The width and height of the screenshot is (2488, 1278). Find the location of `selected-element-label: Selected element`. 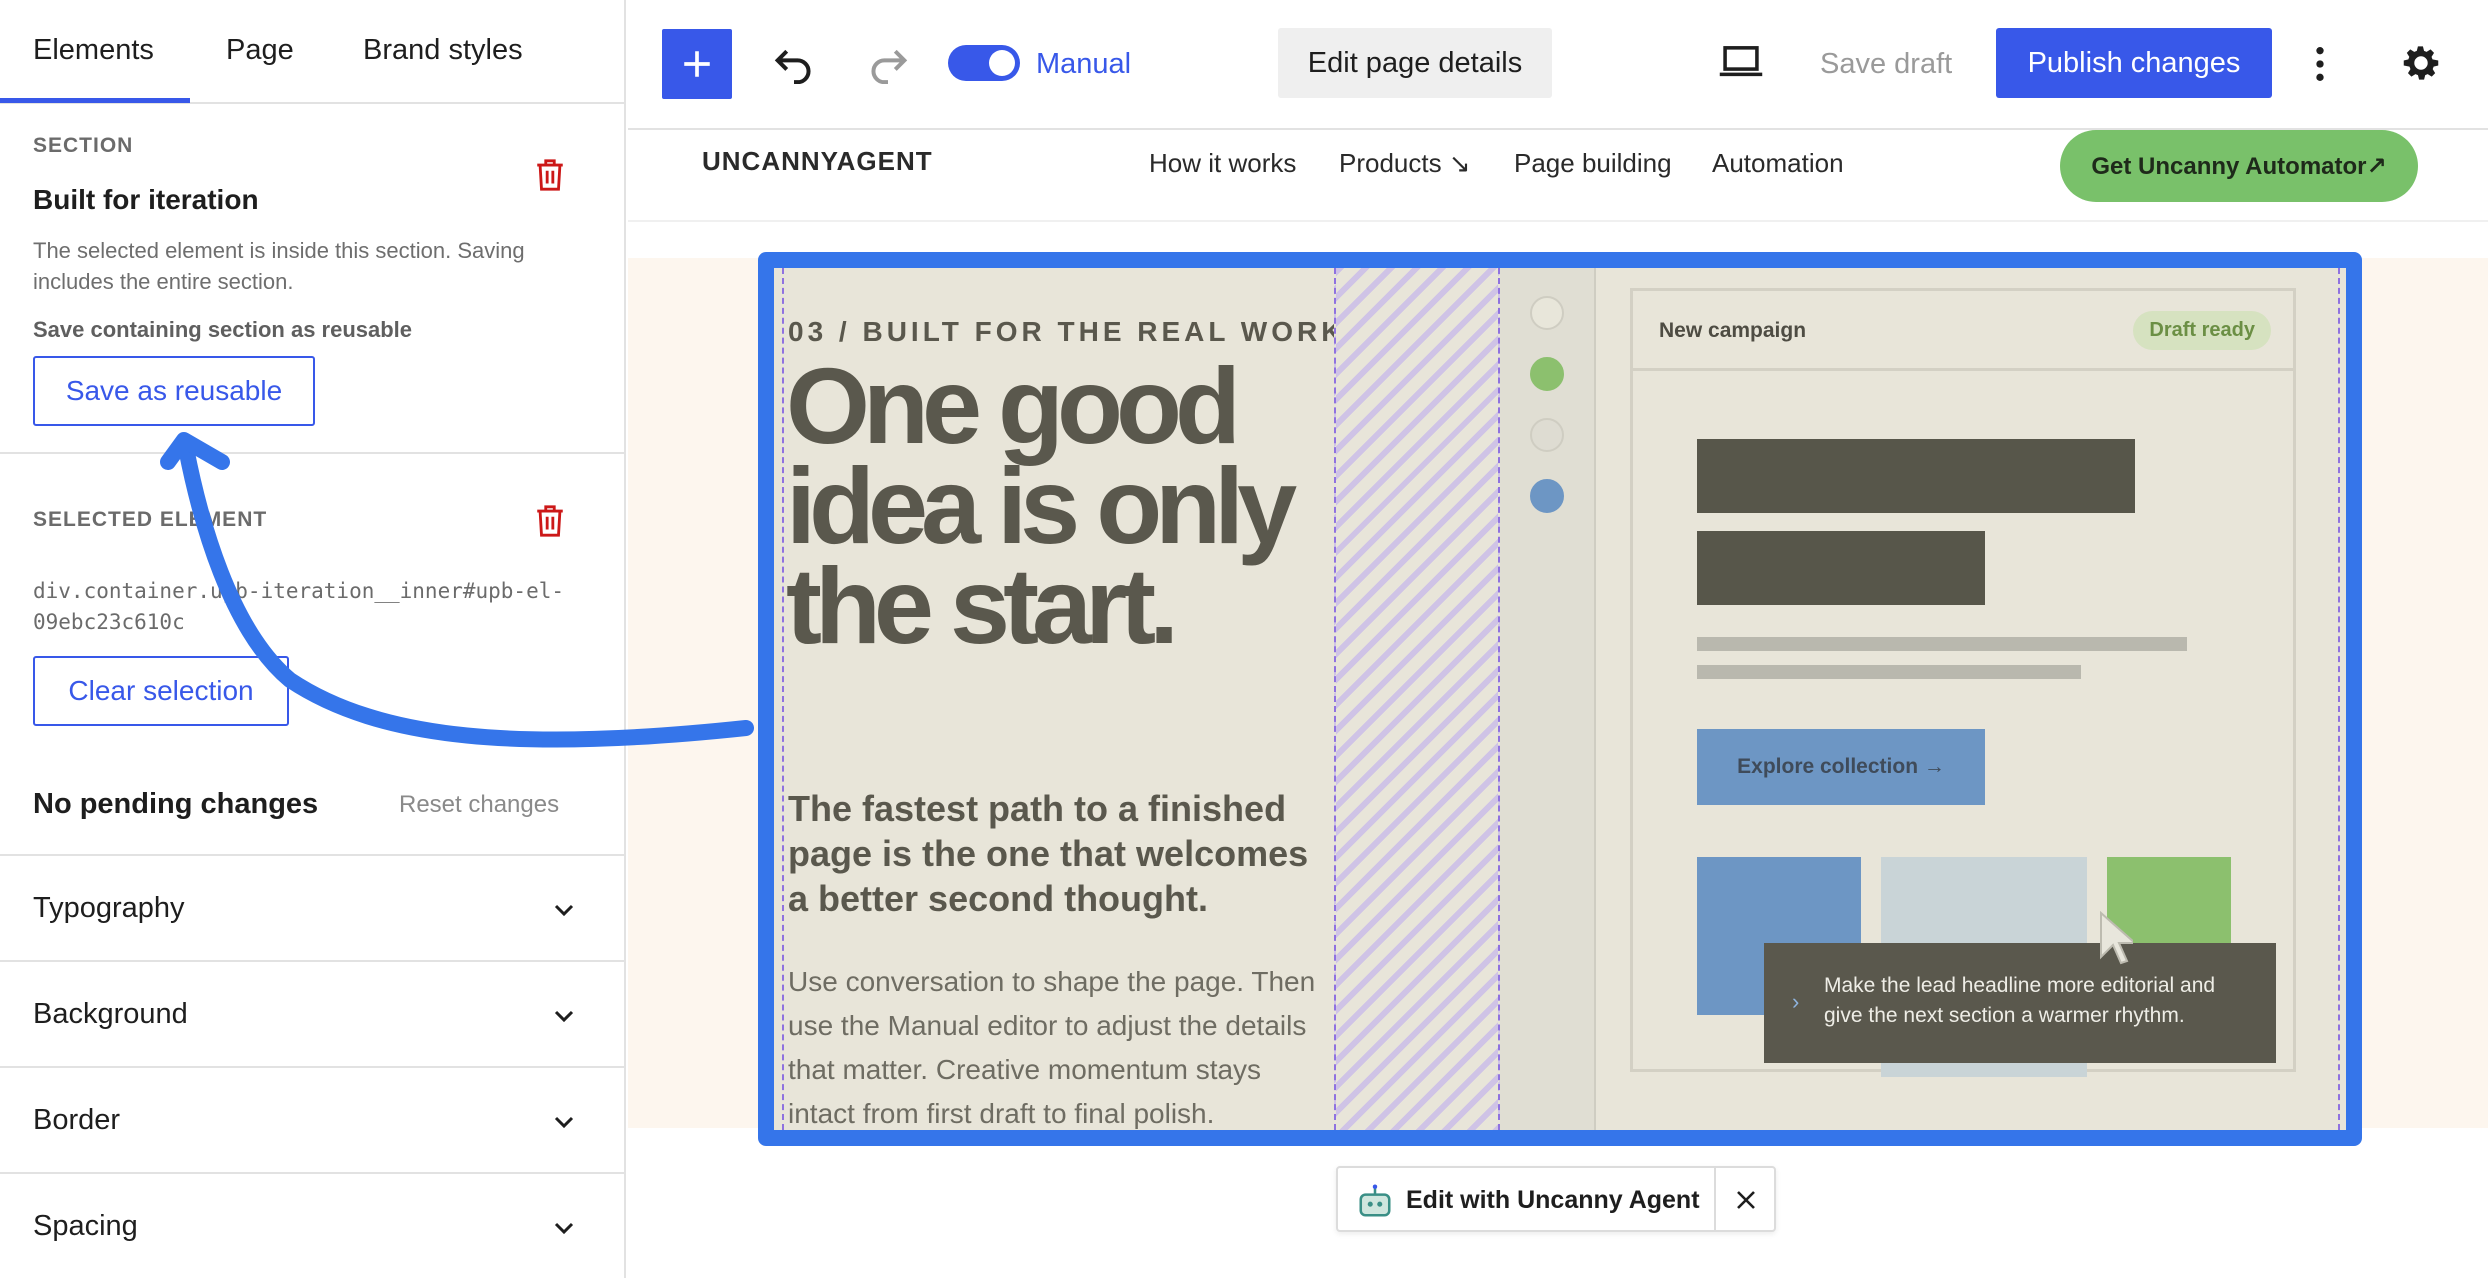

selected-element-label: Selected element is located at coordinates (150, 519).